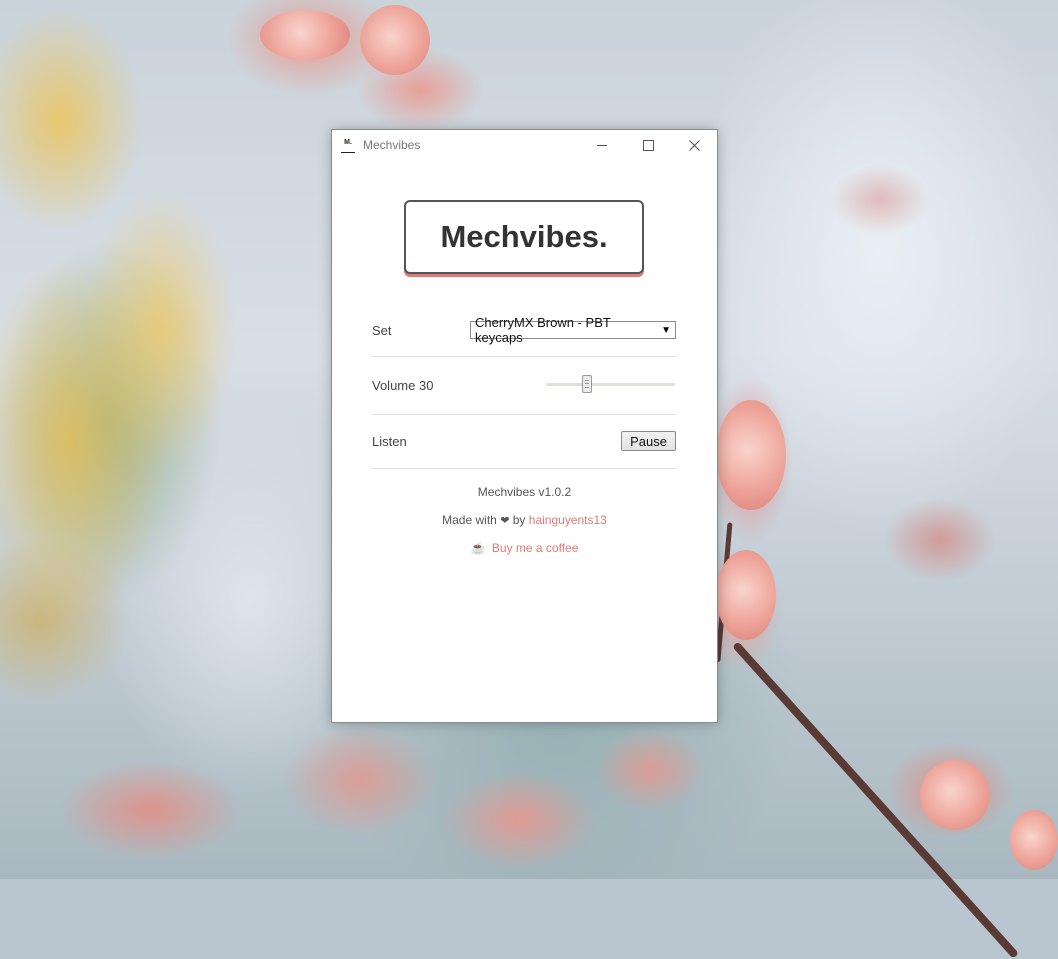 The height and width of the screenshot is (959, 1058). I want to click on grip-icon, so click(587, 384).